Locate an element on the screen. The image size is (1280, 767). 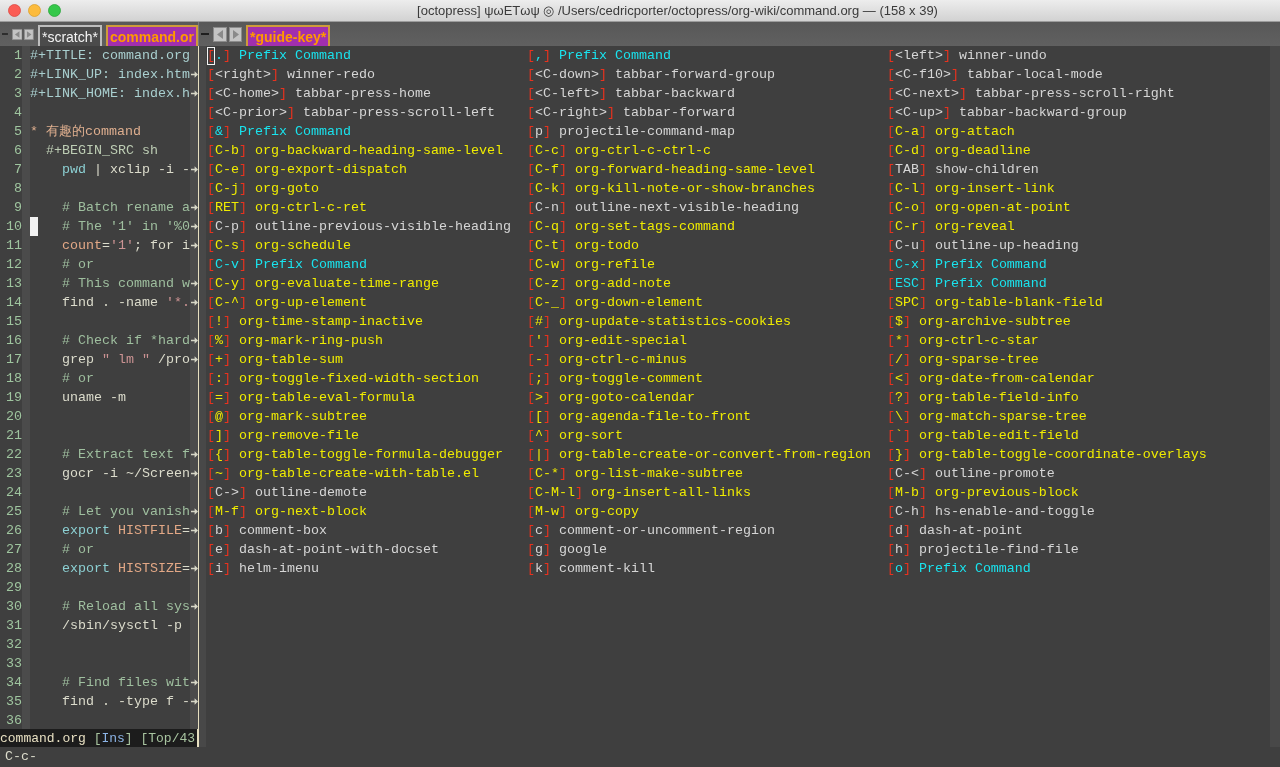
line-number: 18 is located at coordinates (13, 379).